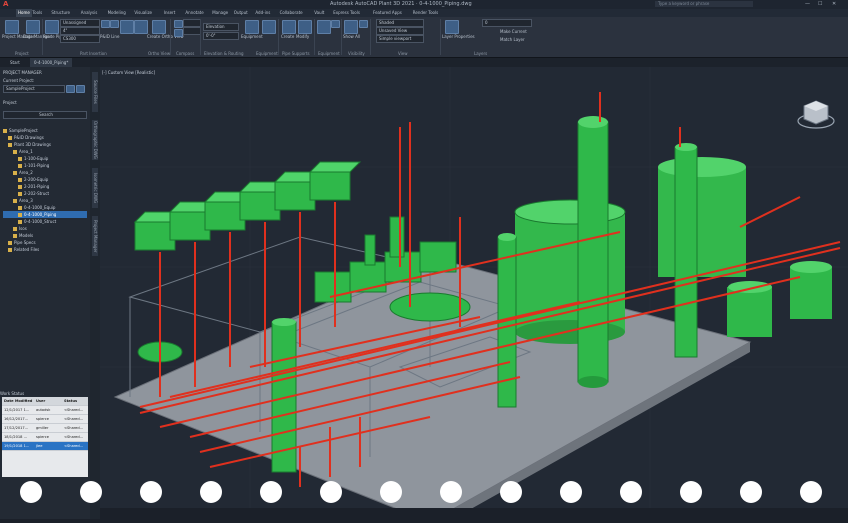 The width and height of the screenshot is (848, 523). Describe the element at coordinates (45, 130) in the screenshot. I see `tree-item: SampleProject` at that location.